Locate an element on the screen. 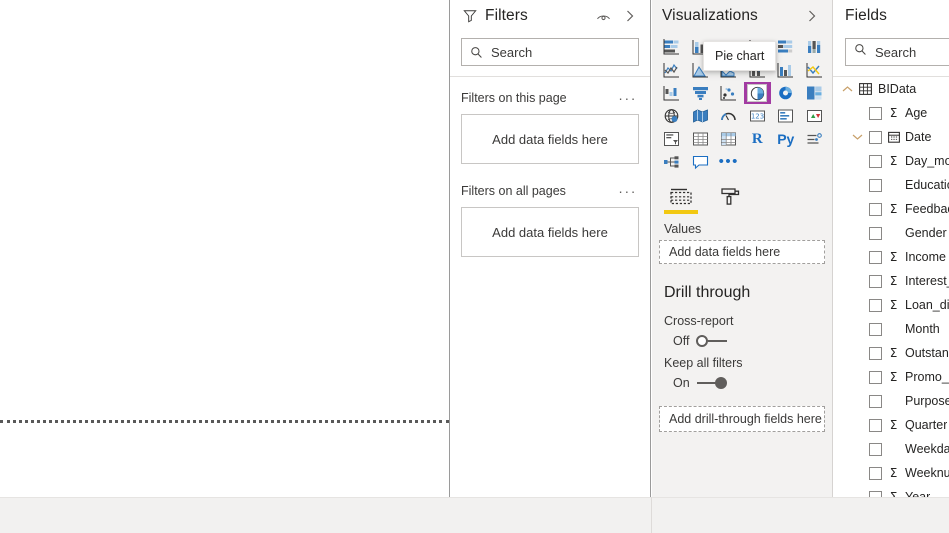 Image resolution: width=949 pixels, height=533 pixels. collapse-visualizations-chevron-right-icon is located at coordinates (812, 16).